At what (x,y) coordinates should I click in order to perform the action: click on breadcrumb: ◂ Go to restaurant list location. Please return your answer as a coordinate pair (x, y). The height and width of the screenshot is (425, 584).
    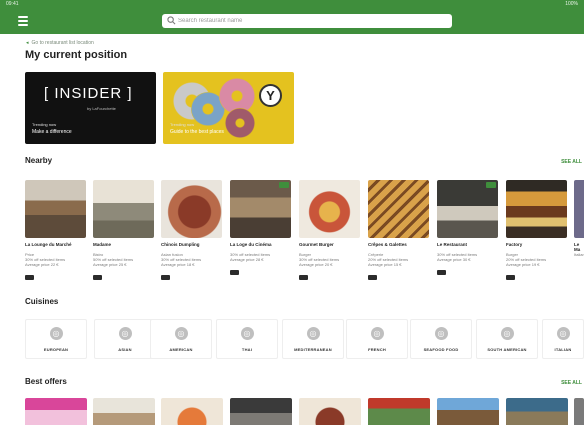
    Looking at the image, I should click on (60, 43).